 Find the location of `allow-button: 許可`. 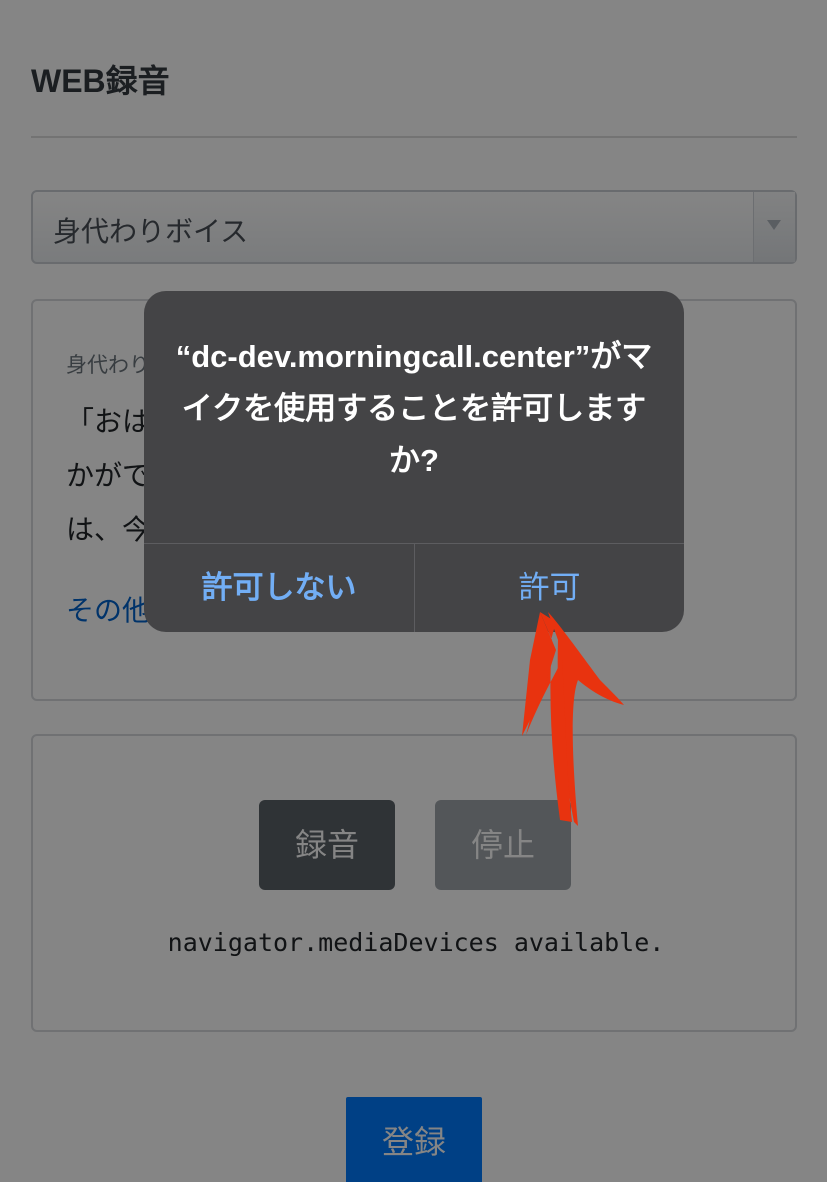

allow-button: 許可 is located at coordinates (549, 588).